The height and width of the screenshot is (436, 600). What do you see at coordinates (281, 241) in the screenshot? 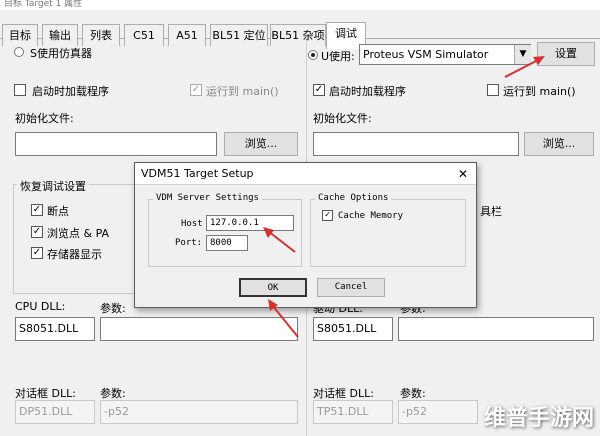
I see `host-annotation-arrow` at bounding box center [281, 241].